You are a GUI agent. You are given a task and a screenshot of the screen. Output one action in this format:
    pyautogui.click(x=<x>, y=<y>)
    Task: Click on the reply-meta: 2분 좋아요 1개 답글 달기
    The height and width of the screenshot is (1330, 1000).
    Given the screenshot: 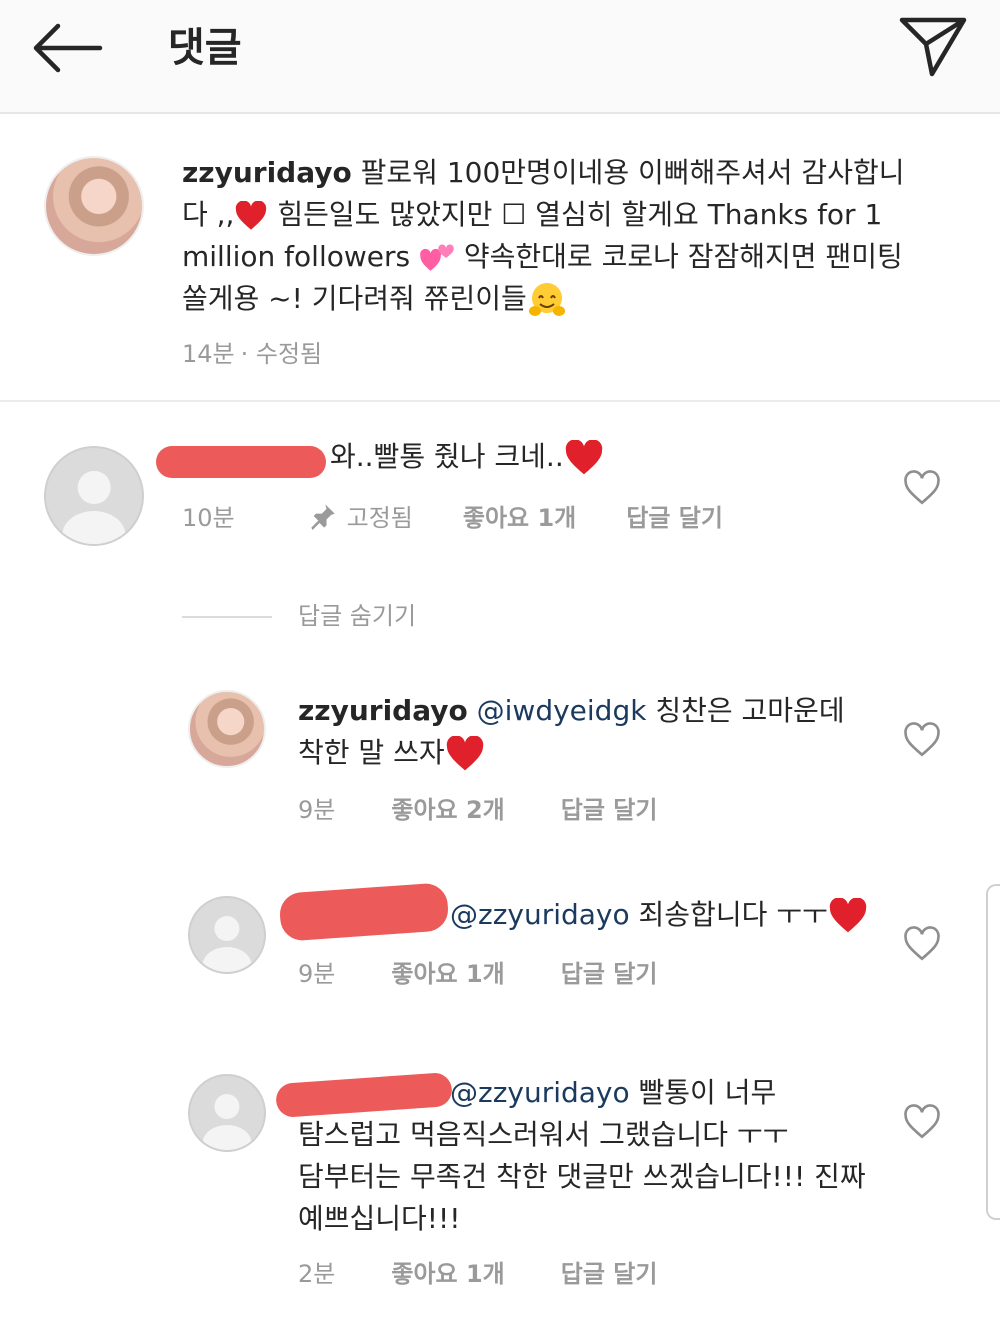 What is the action you would take?
    pyautogui.click(x=502, y=1271)
    